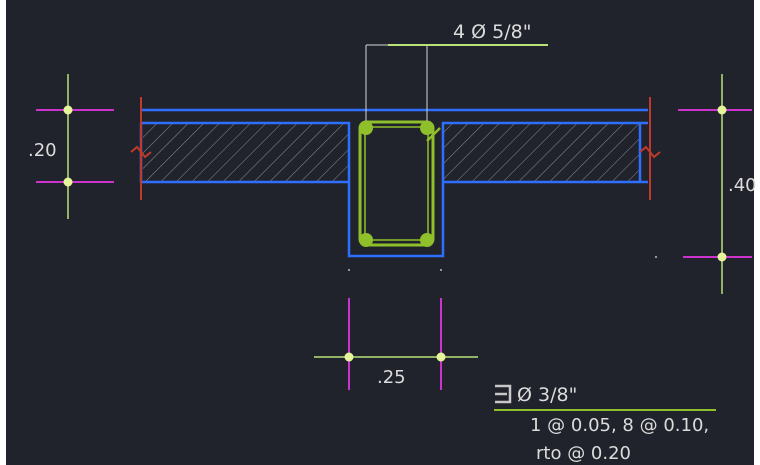  What do you see at coordinates (619, 425) in the screenshot?
I see `stirrup-spacing-line1: 1 @ 0.05, 8 @ 0.10,` at bounding box center [619, 425].